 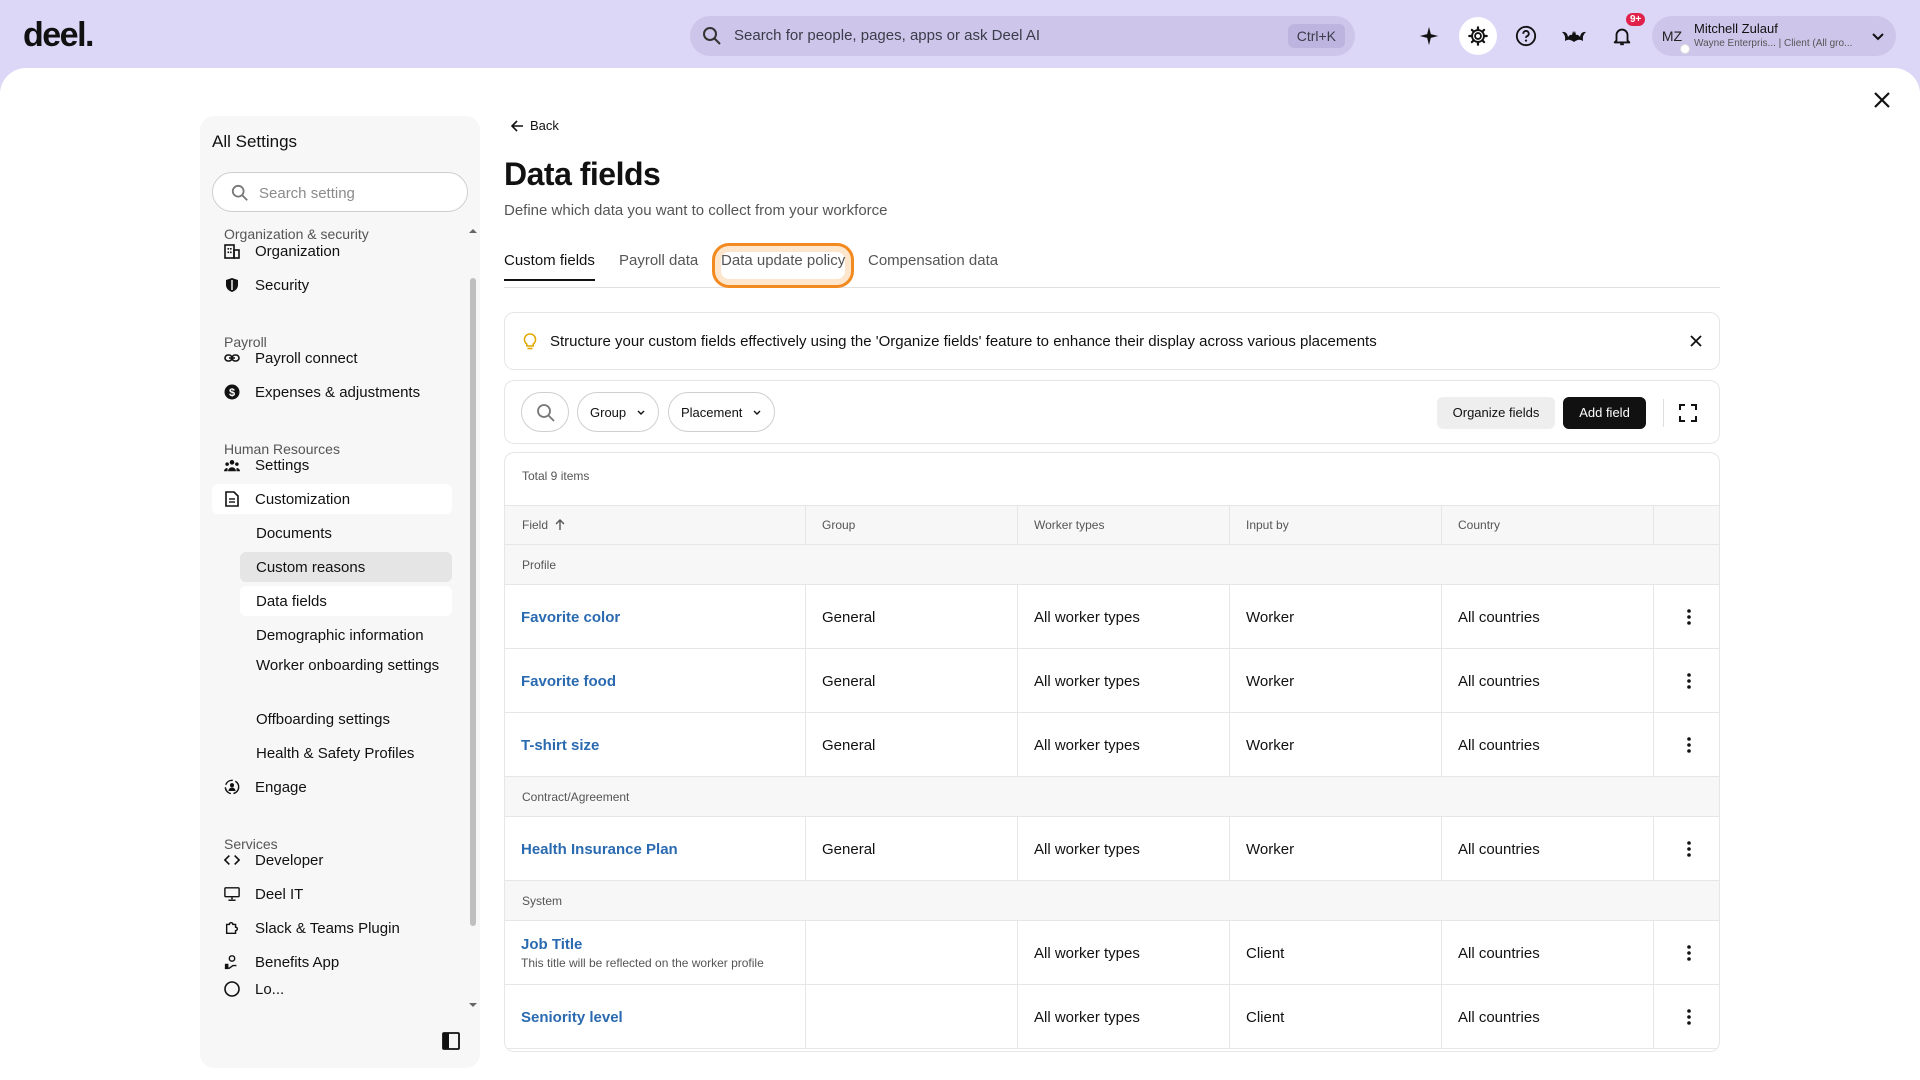 What do you see at coordinates (332, 894) in the screenshot?
I see `sidebar-item-deel-it: Deel IT` at bounding box center [332, 894].